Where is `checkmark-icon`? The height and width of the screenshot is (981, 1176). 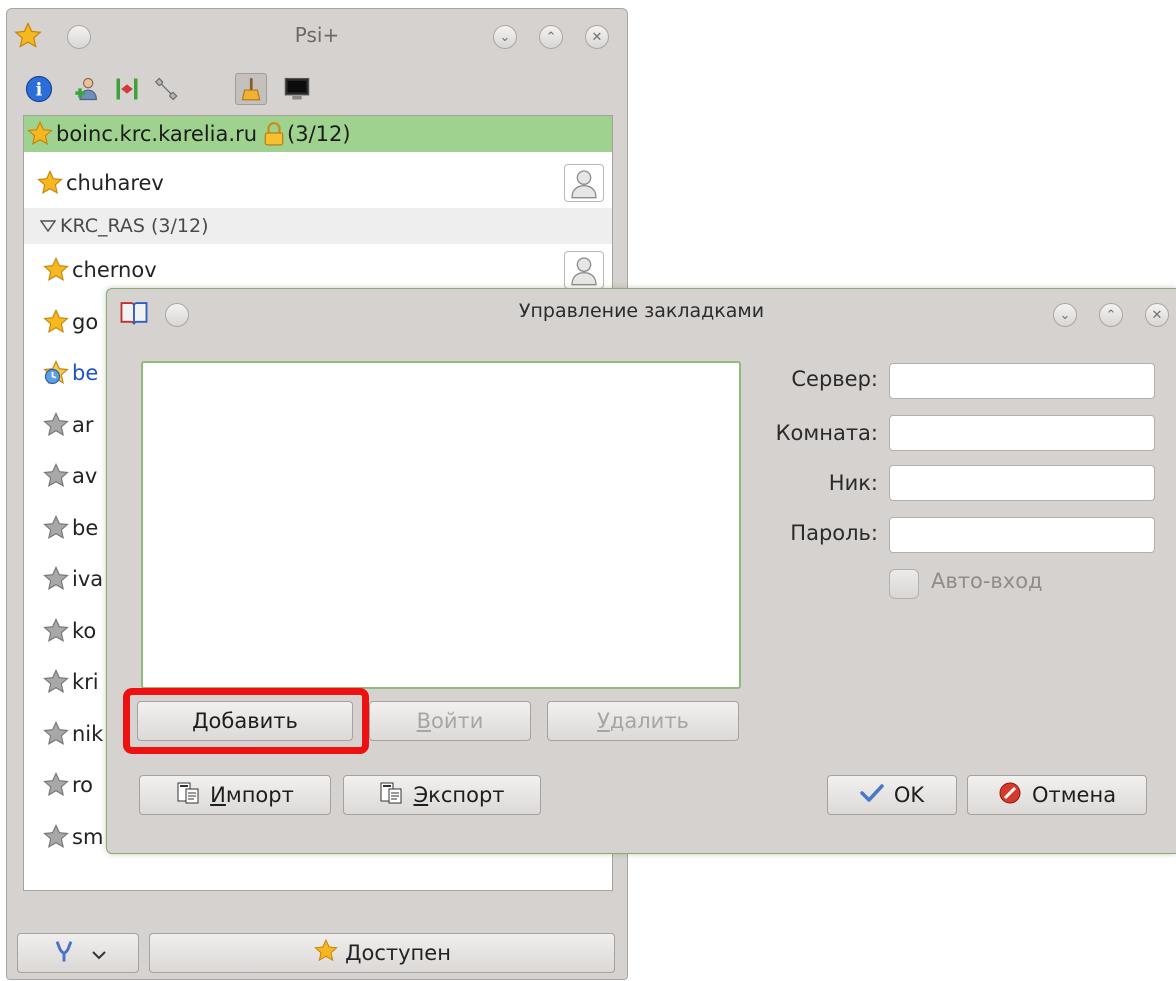
checkmark-icon is located at coordinates (872, 795).